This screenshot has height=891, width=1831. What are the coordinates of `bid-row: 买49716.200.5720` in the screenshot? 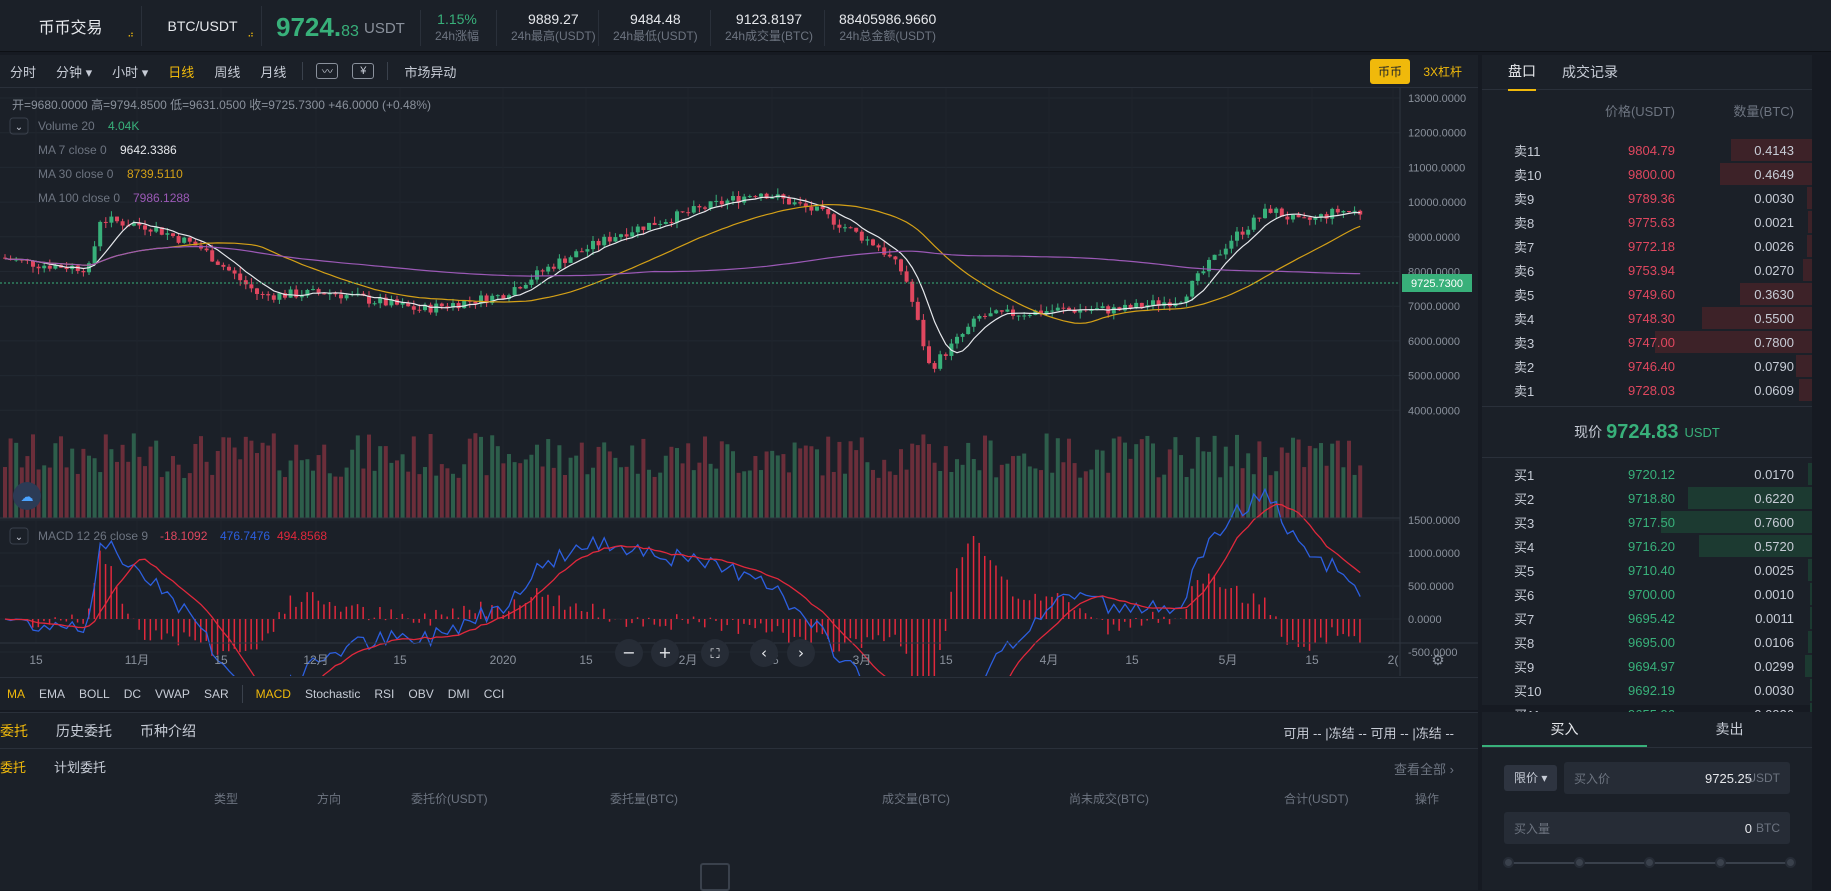 It's located at (1647, 546).